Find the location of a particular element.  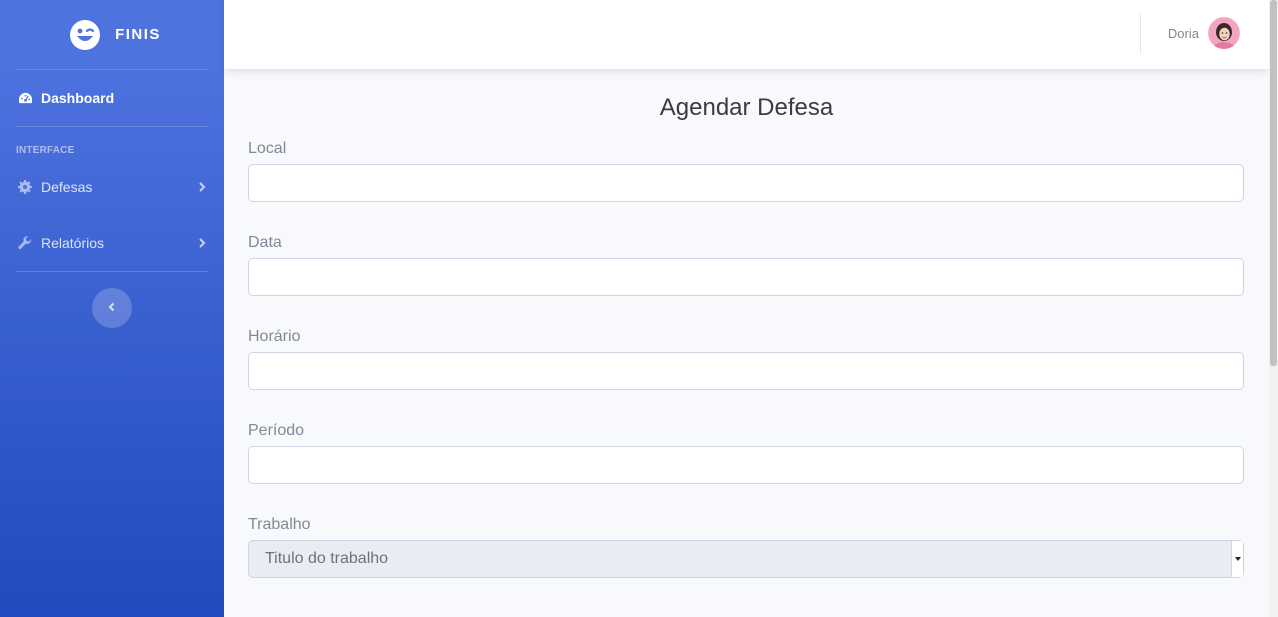

sidebar-item-label: Dashboard is located at coordinates (78, 98).